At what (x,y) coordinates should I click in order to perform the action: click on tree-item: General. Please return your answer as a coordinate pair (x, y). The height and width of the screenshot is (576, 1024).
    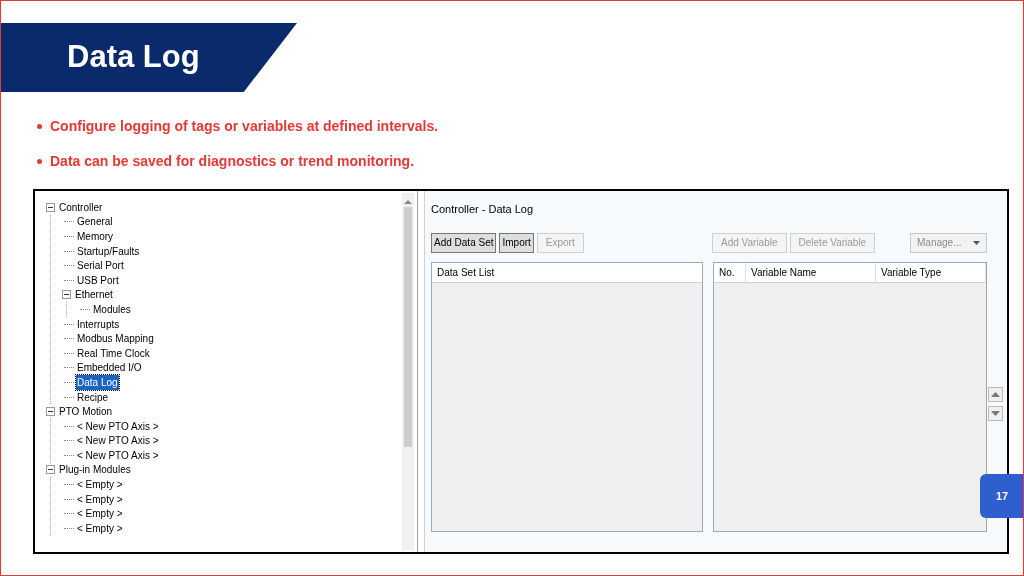
    Looking at the image, I should click on (95, 222).